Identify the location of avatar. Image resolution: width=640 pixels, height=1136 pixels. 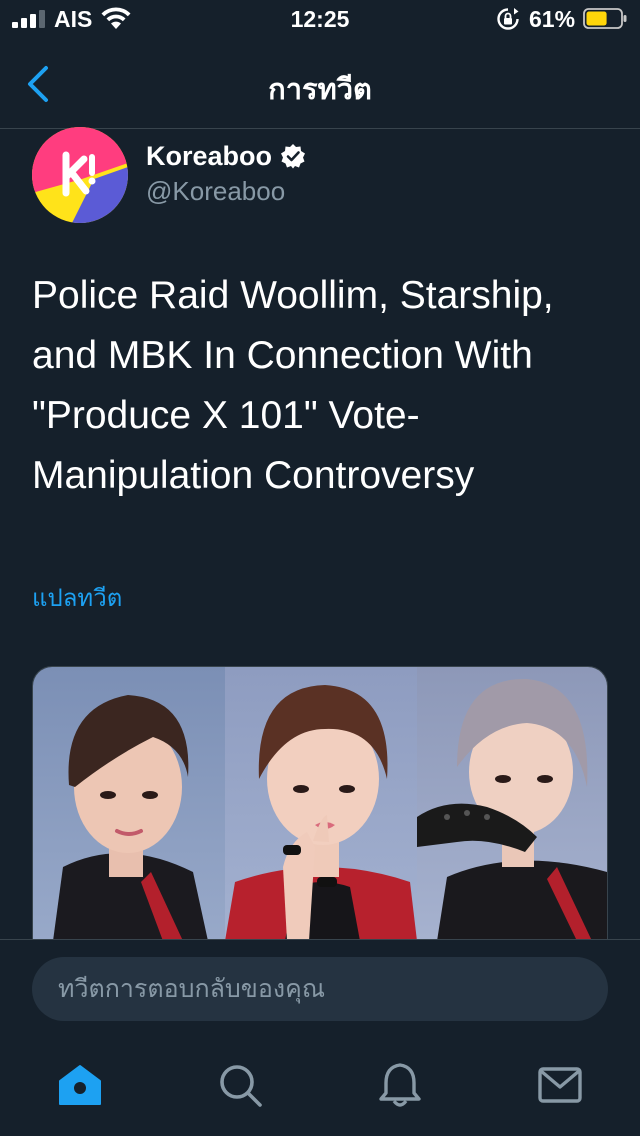
(80, 175).